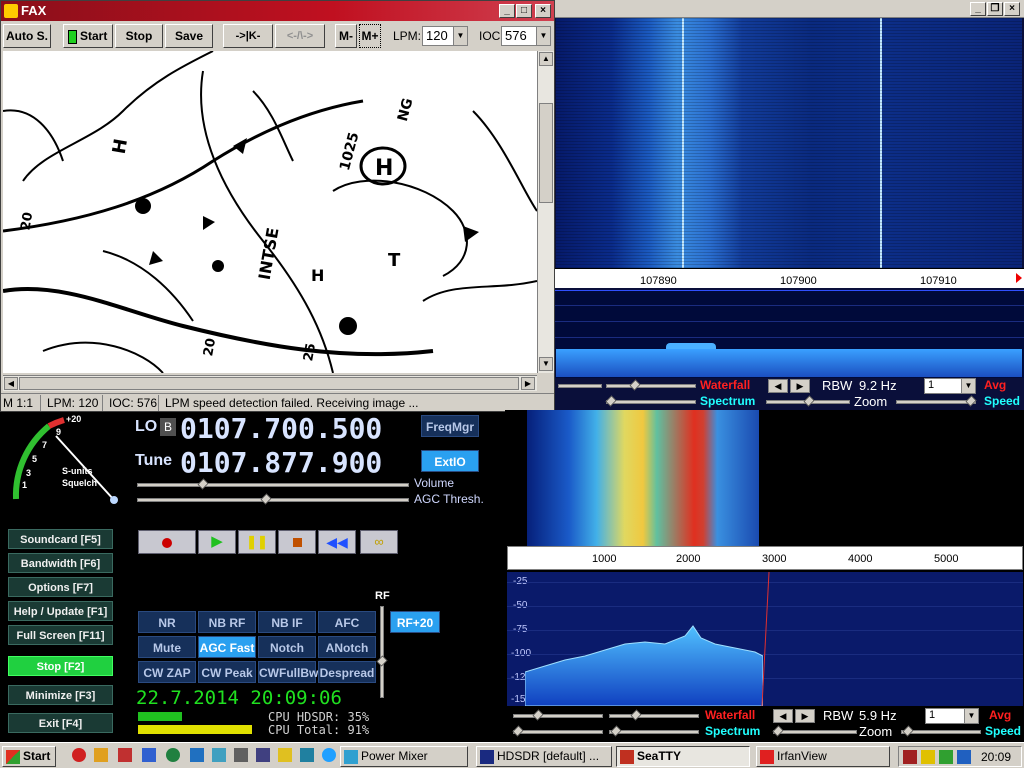 This screenshot has width=1024, height=768. What do you see at coordinates (379, 542) in the screenshot?
I see `loop-button: ∞` at bounding box center [379, 542].